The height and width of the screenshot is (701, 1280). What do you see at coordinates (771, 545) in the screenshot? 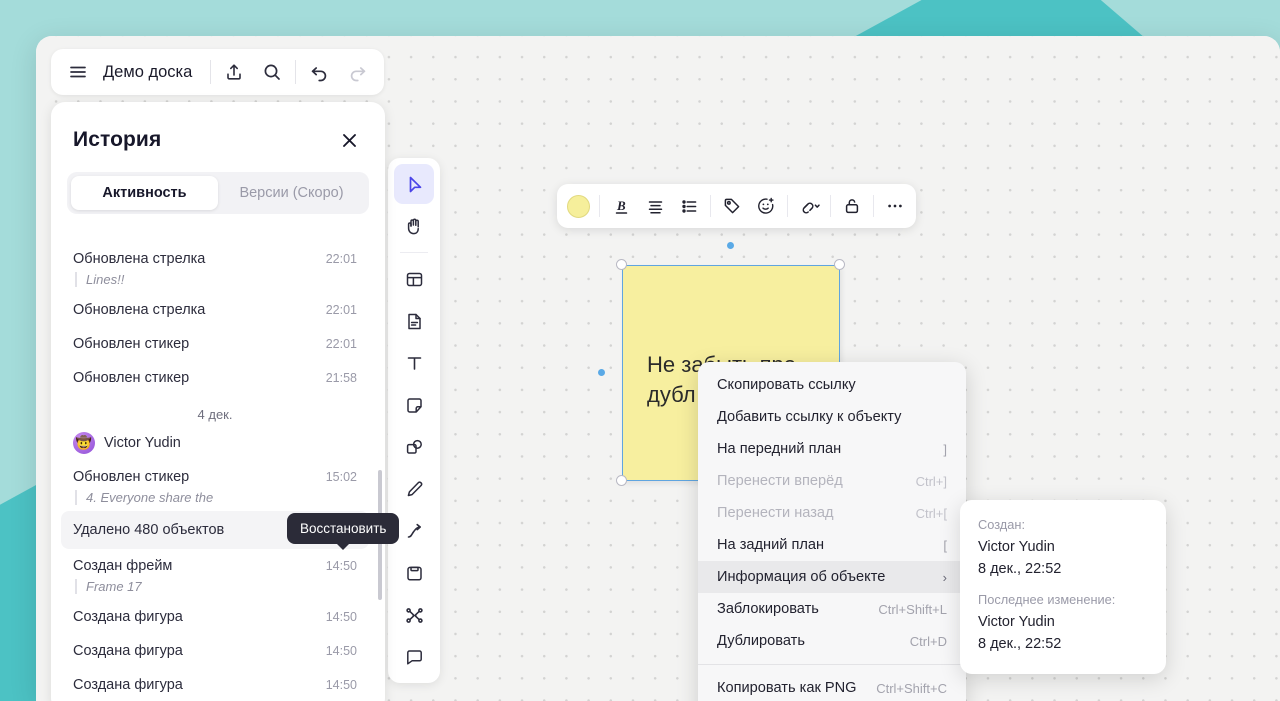
I see `context-menu-item-label: На задний план` at bounding box center [771, 545].